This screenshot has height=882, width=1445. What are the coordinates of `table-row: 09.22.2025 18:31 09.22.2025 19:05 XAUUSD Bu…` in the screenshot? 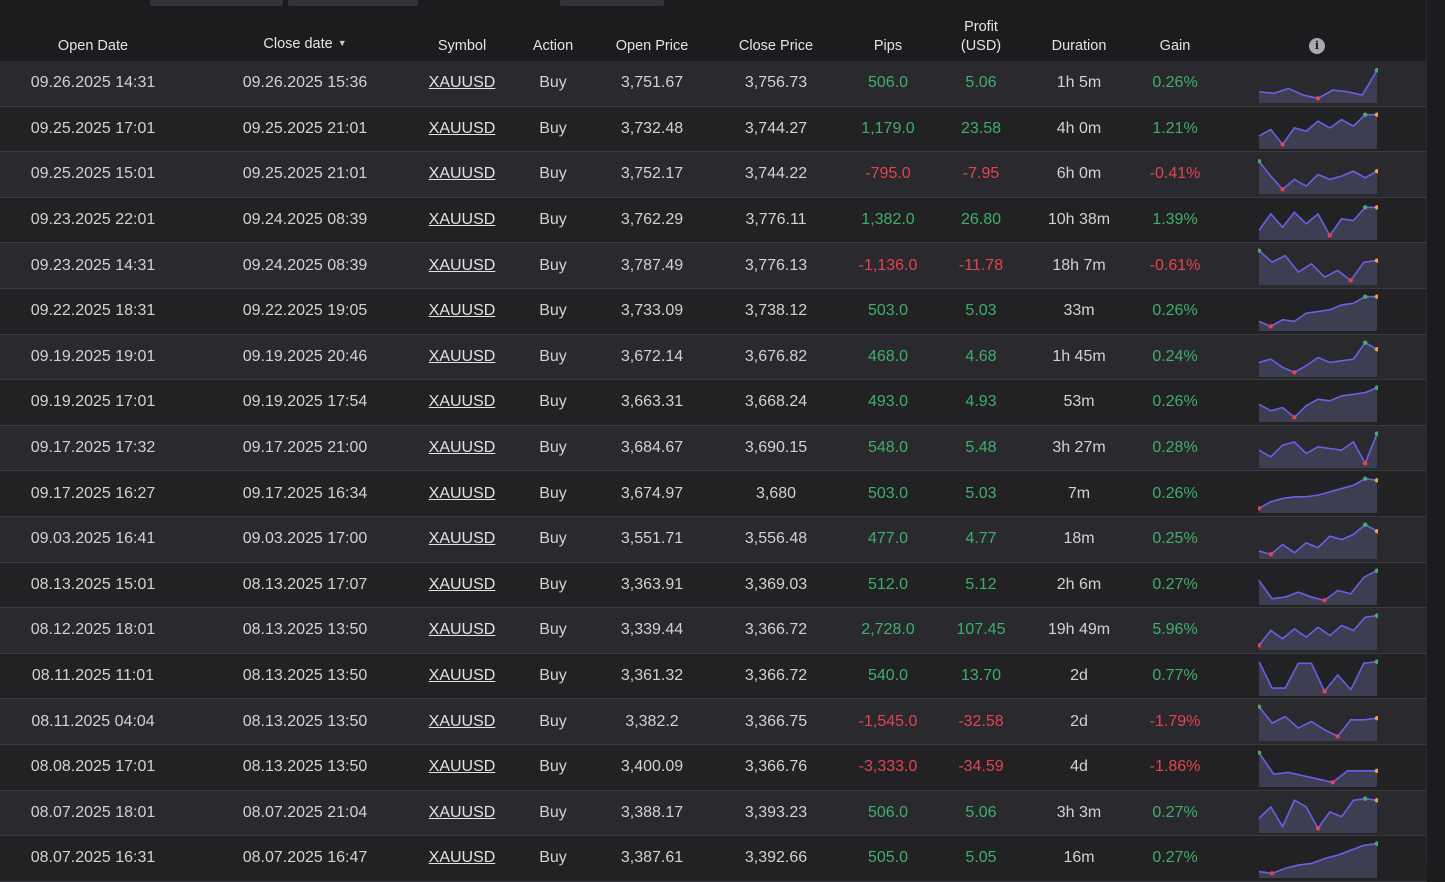 It's located at (713, 311).